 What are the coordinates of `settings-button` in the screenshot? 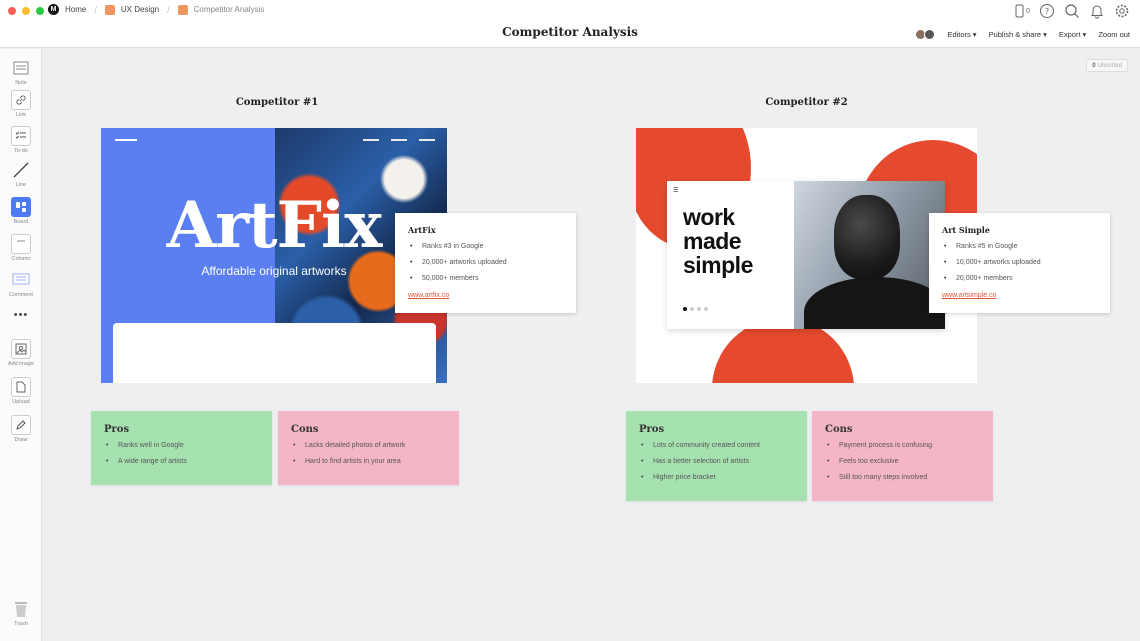 It's located at (1122, 11).